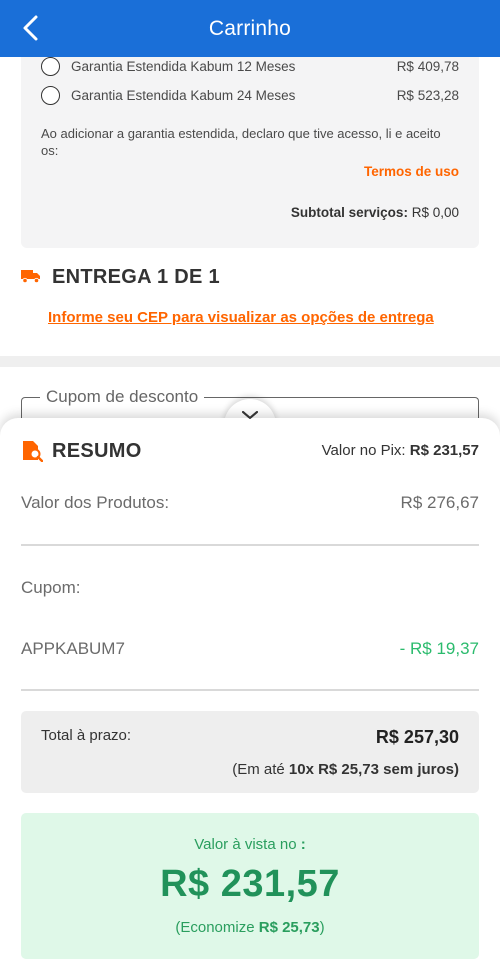 The height and width of the screenshot is (971, 500). I want to click on pix-value: Valor no Pix: R$ 231,57, so click(400, 450).